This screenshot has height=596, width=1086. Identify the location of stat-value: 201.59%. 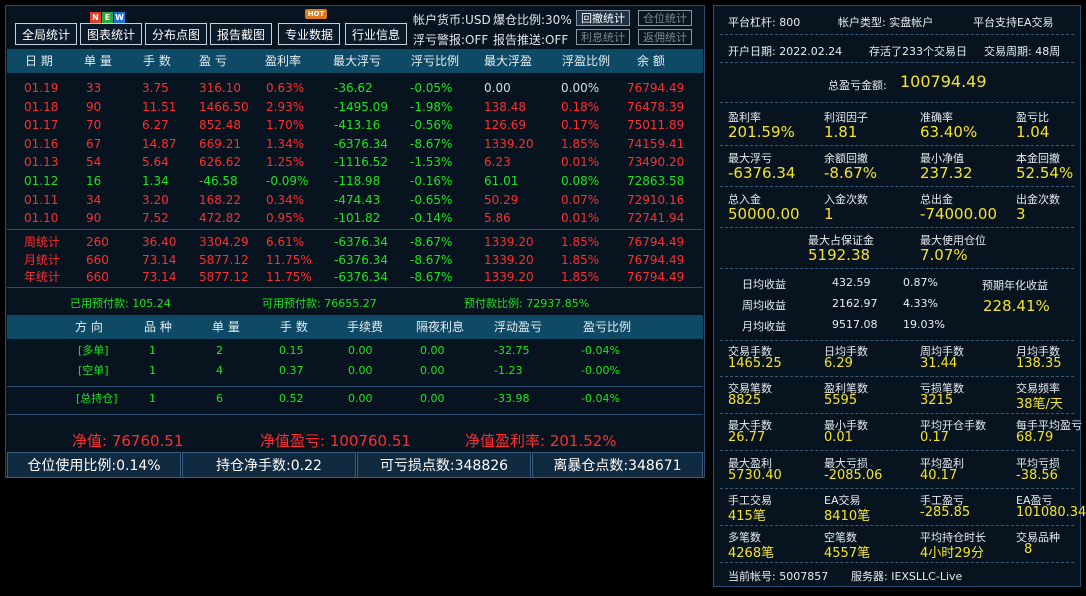
(761, 132).